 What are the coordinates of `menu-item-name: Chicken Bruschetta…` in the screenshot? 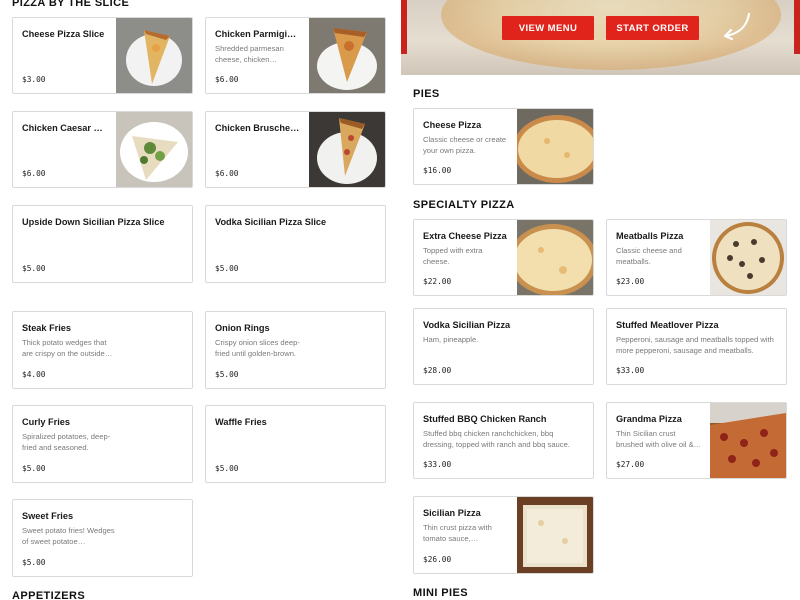 It's located at (258, 128).